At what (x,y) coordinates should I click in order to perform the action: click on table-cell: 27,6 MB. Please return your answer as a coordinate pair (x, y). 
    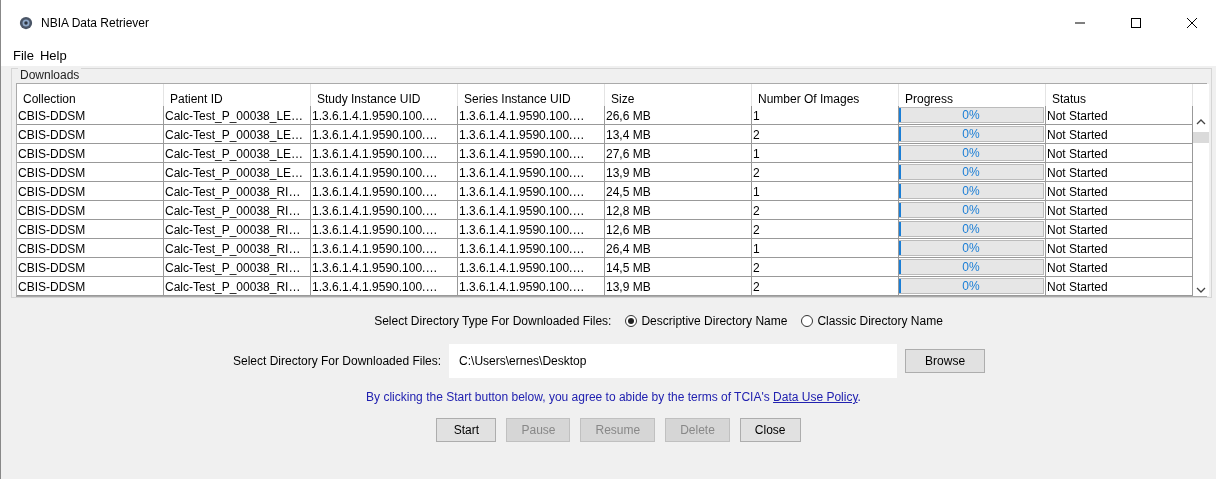
    Looking at the image, I should click on (678, 153).